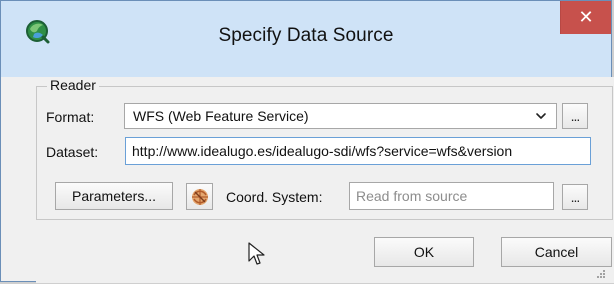  Describe the element at coordinates (601, 272) in the screenshot. I see `resize-grip-icon` at that location.